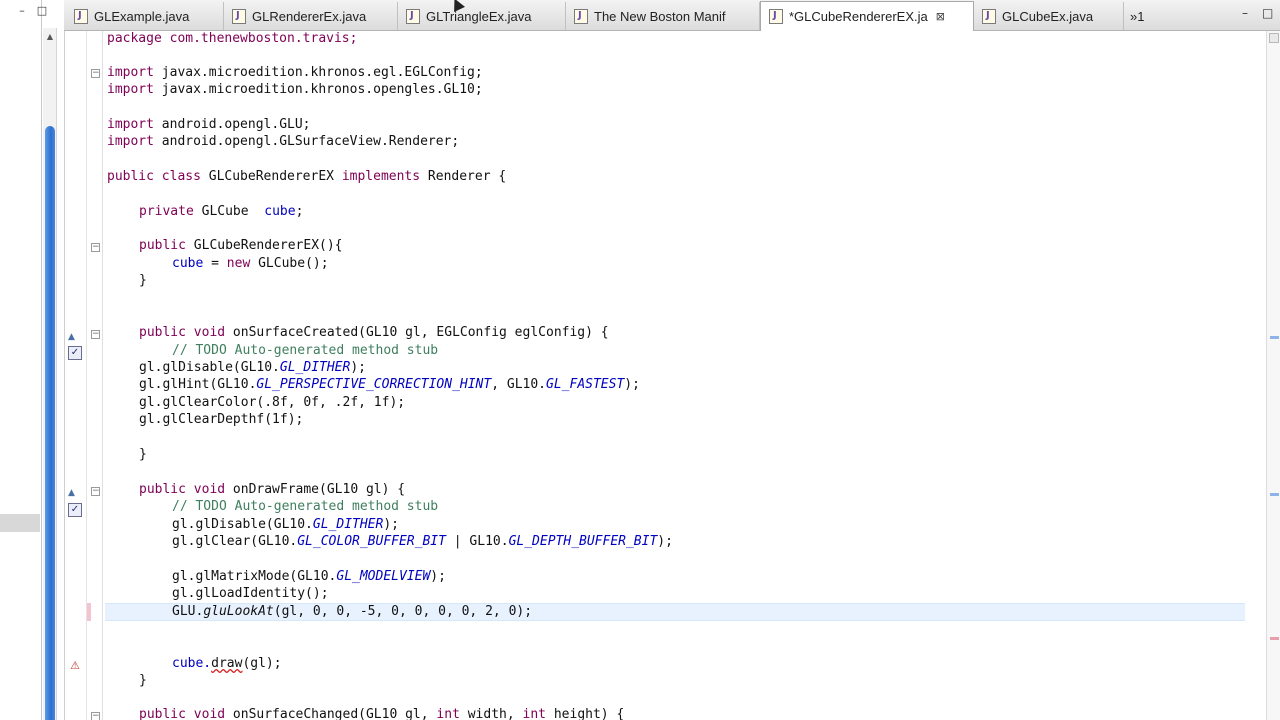  Describe the element at coordinates (477, 541) in the screenshot. I see `code-text-span: | GL10.` at that location.